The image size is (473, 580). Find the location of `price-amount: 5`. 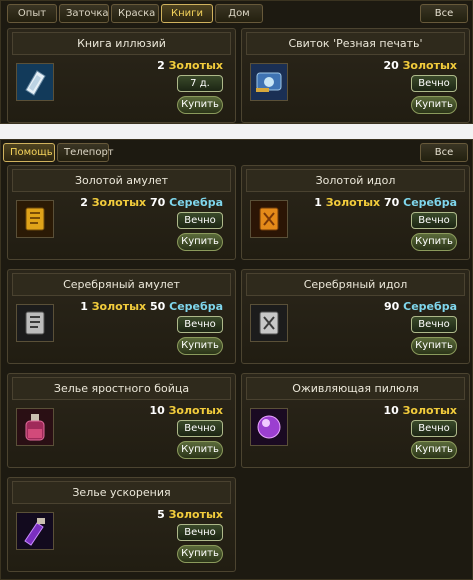

price-amount: 5 is located at coordinates (161, 514).